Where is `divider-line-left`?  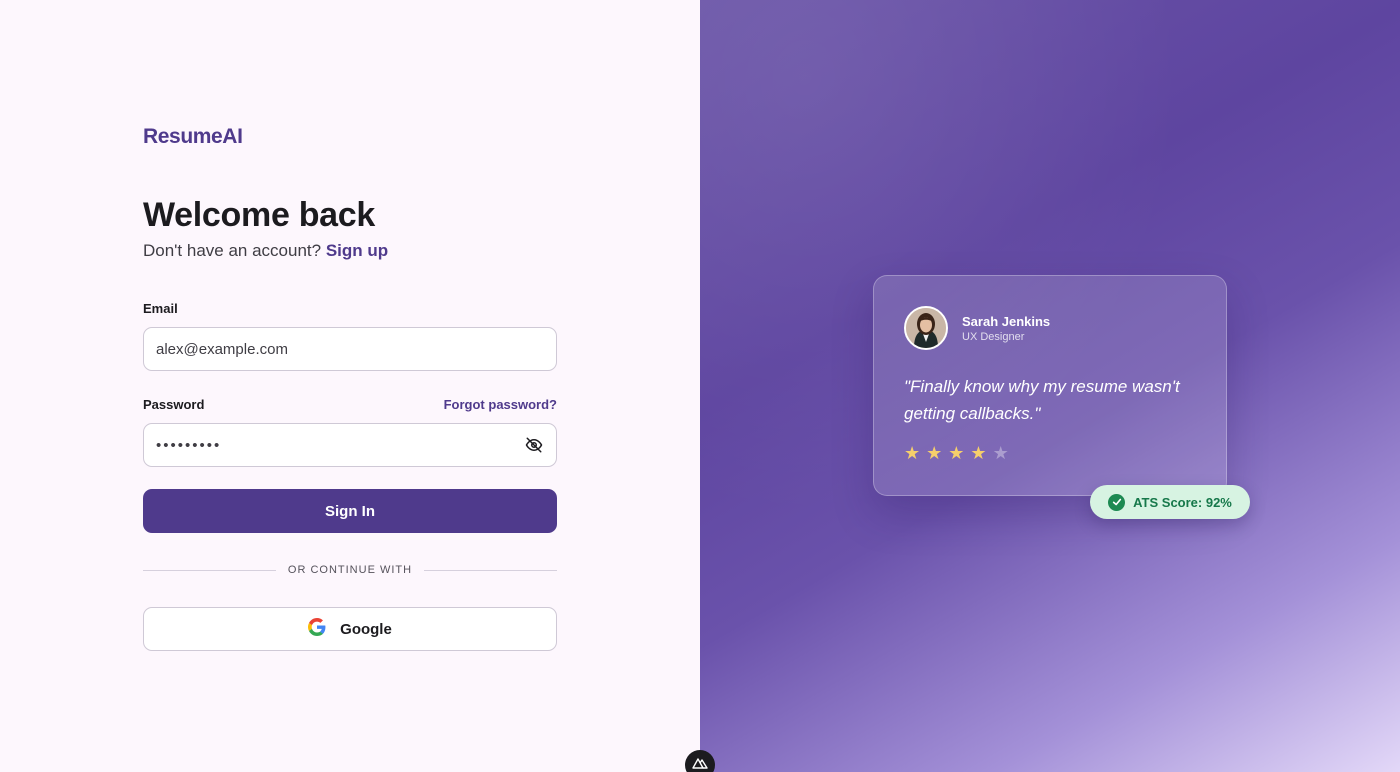 divider-line-left is located at coordinates (209, 570).